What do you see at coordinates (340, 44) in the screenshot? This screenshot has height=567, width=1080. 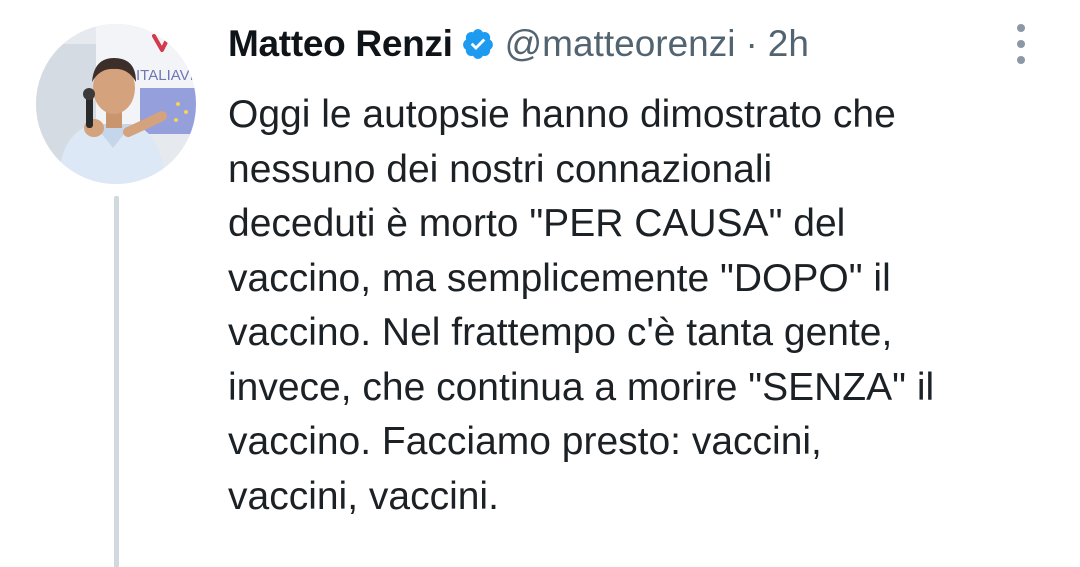 I see `author-display-name: Matteo Renzi` at bounding box center [340, 44].